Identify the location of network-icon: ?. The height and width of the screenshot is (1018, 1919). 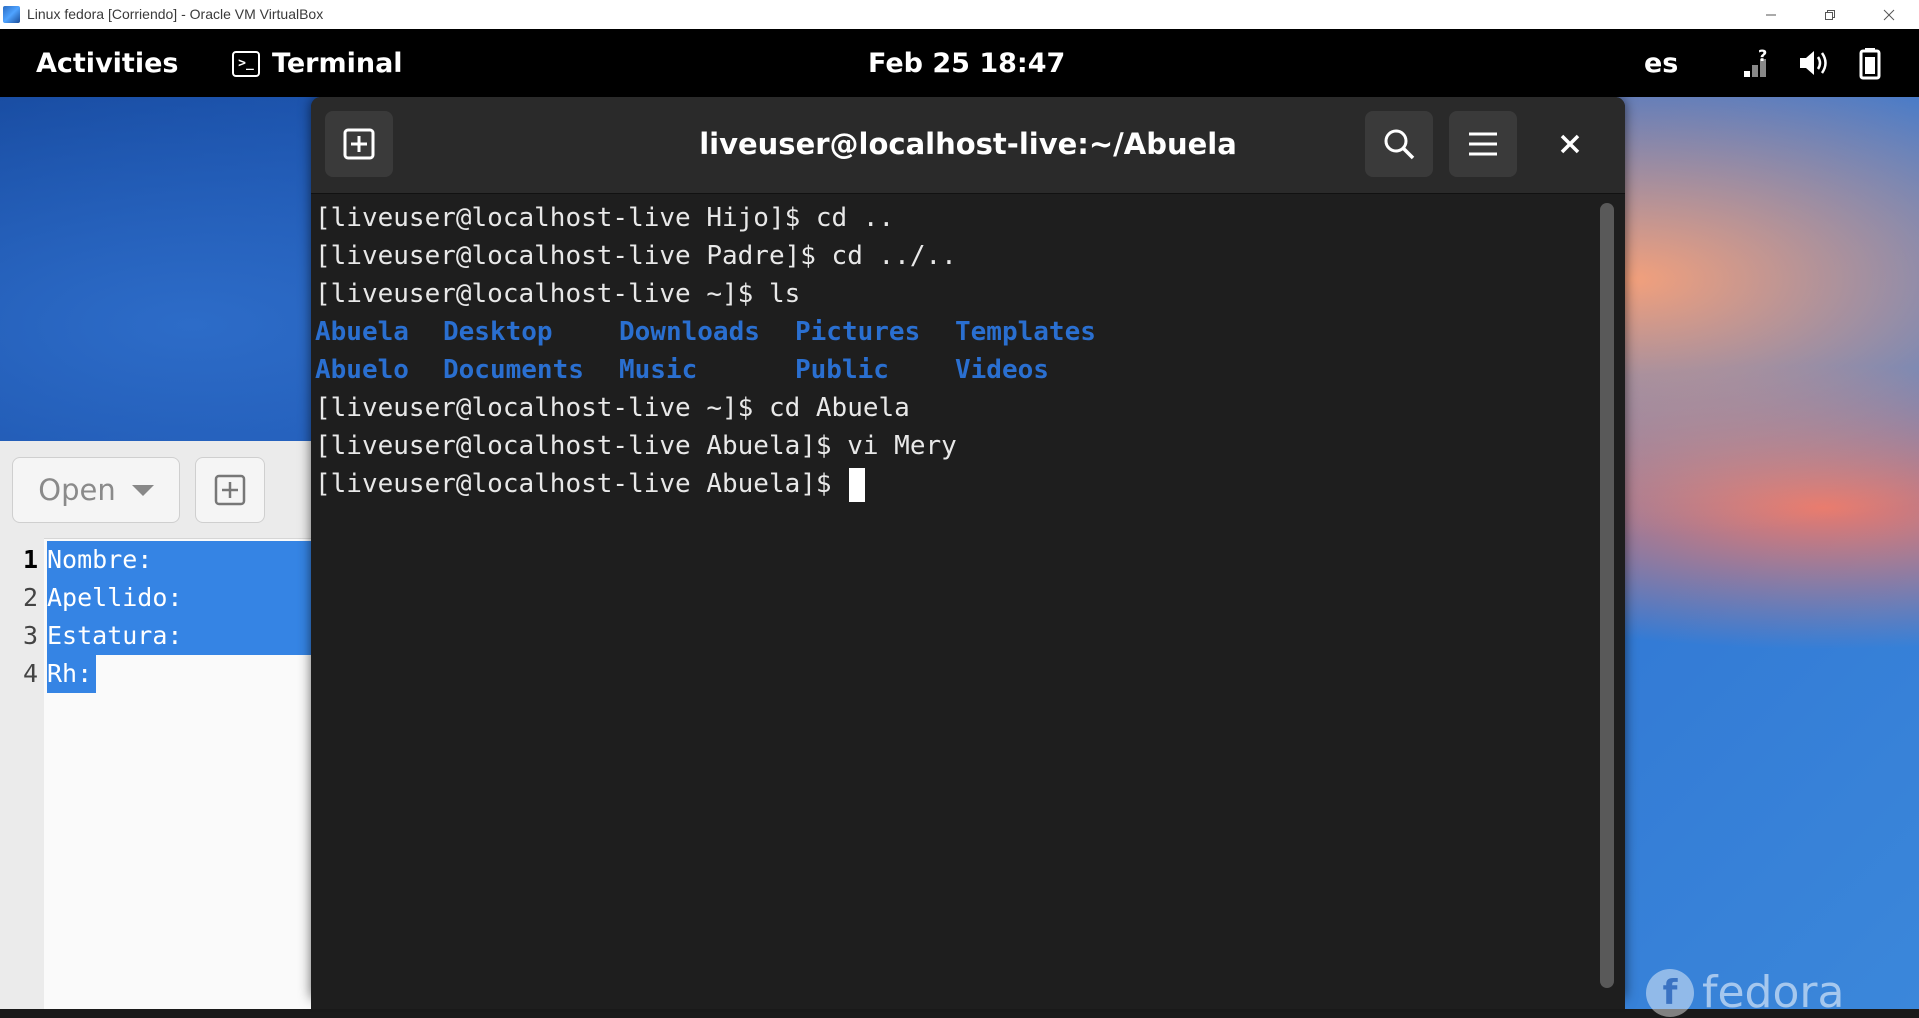
(1758, 63).